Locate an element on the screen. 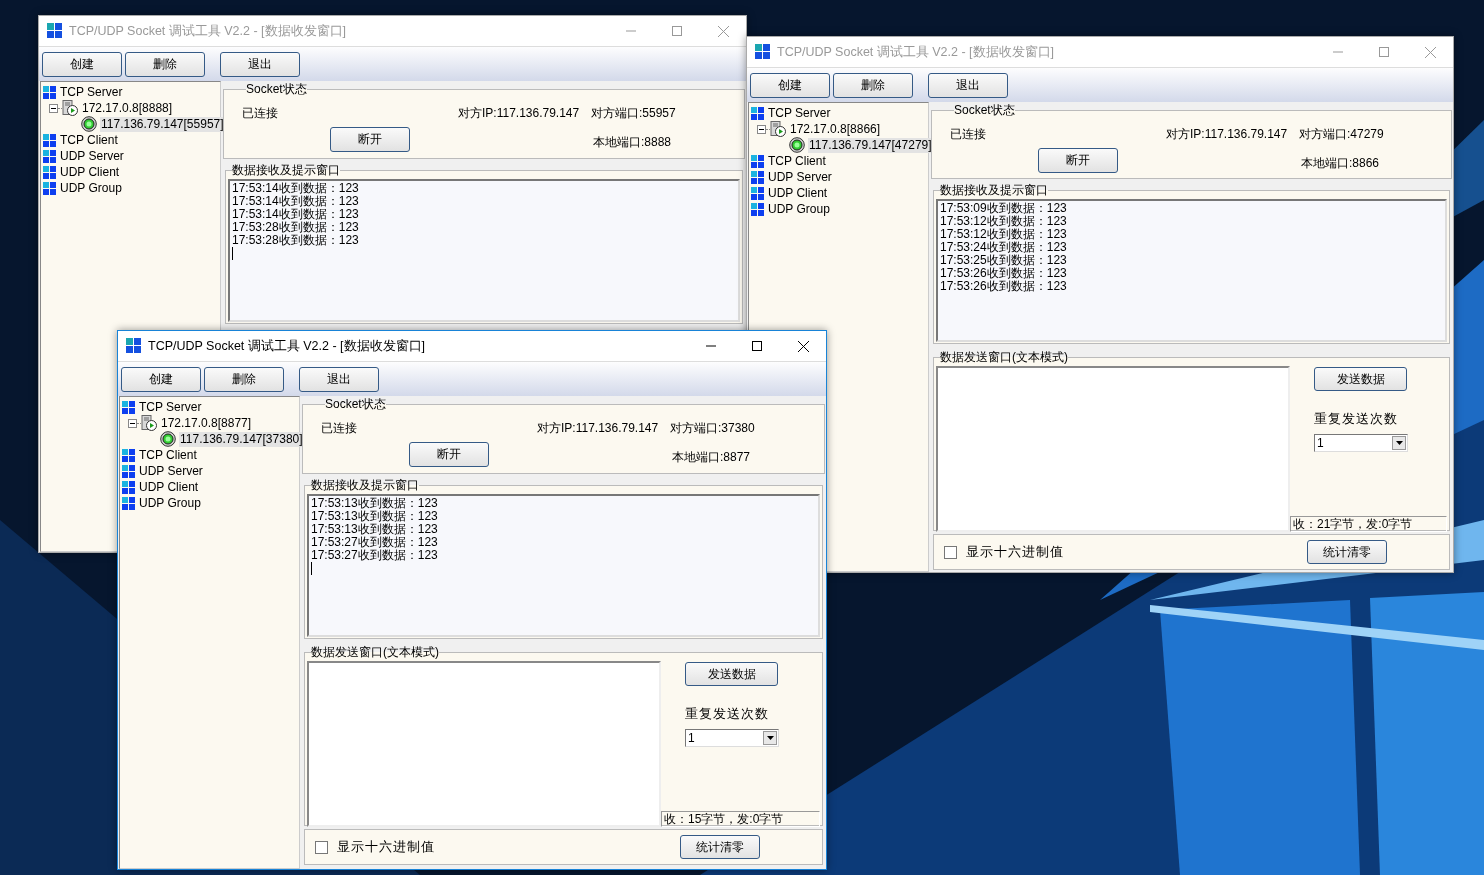  tree-item: 117.136.79.147[37380] is located at coordinates (241, 439).